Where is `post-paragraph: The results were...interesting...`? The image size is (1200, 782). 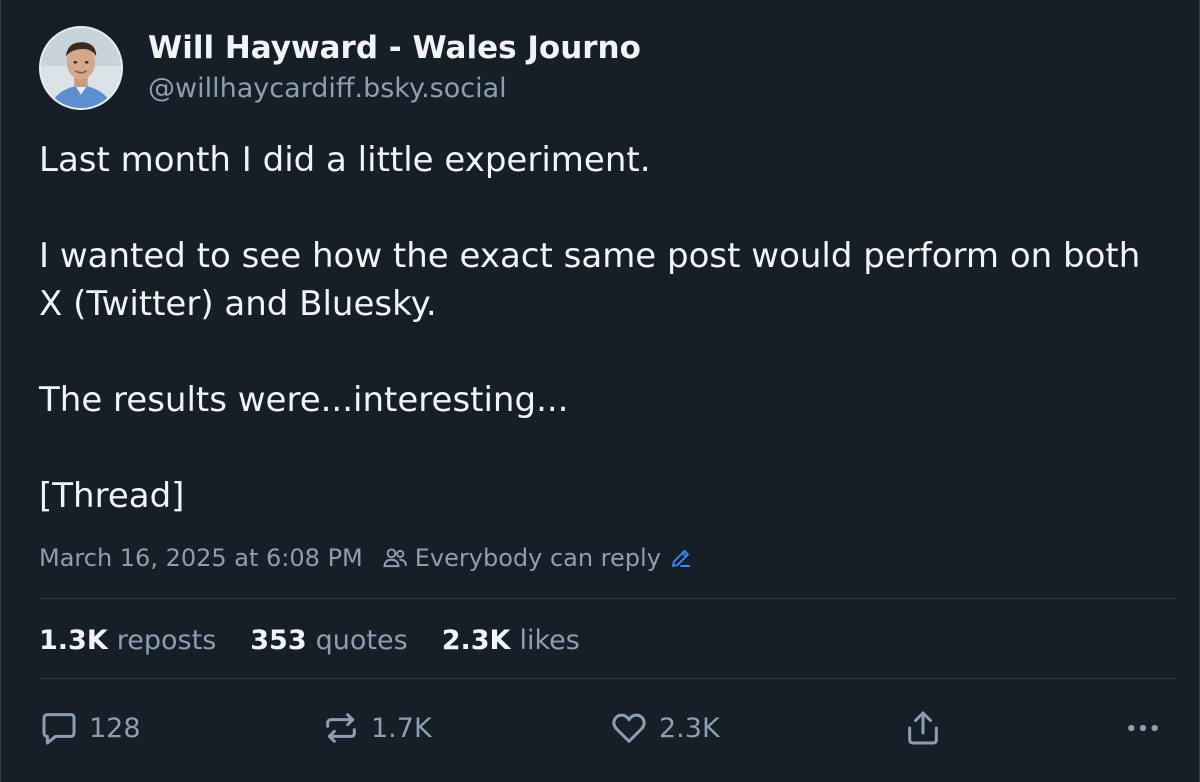 post-paragraph: The results were...interesting... is located at coordinates (304, 400).